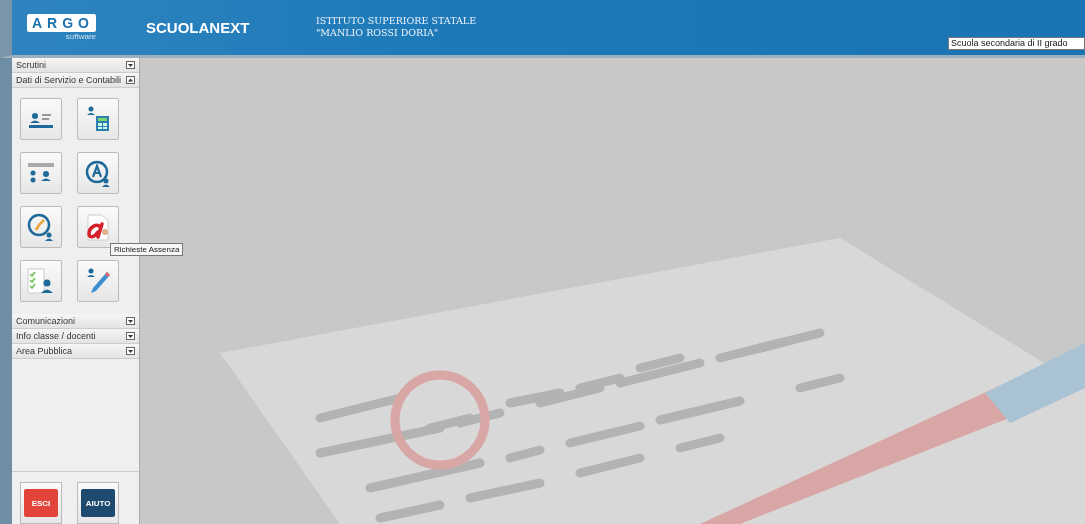  I want to click on school-select: Scuola secondaria di II grado, so click(1016, 43).